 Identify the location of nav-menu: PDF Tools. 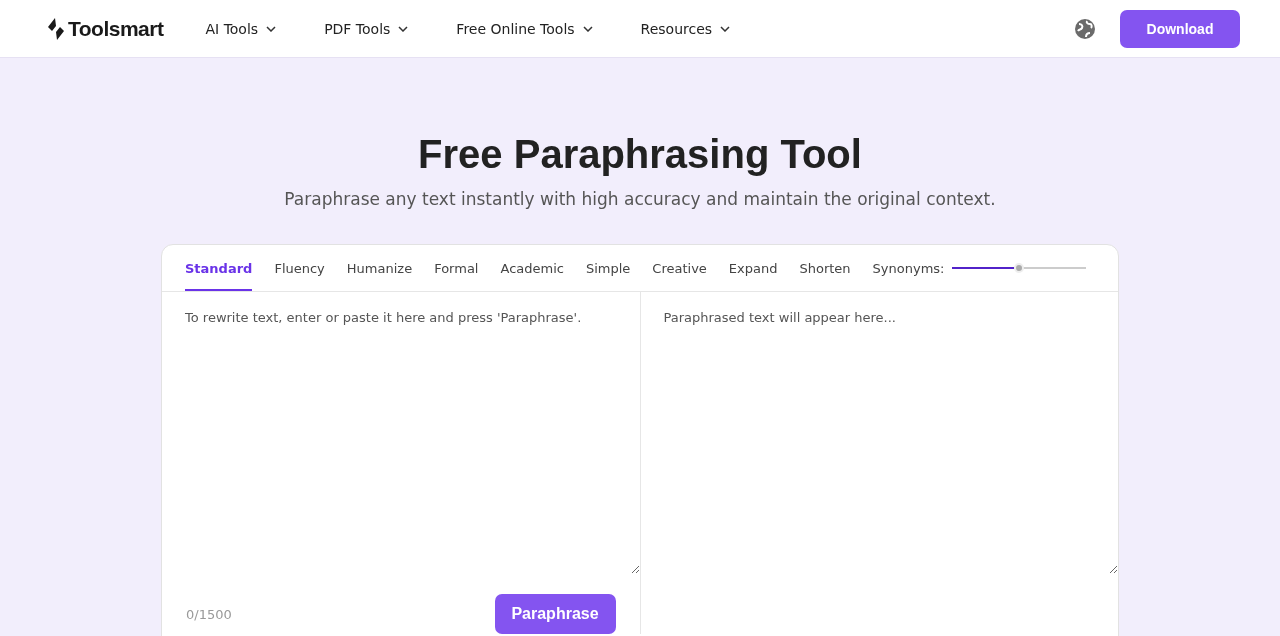
(366, 28).